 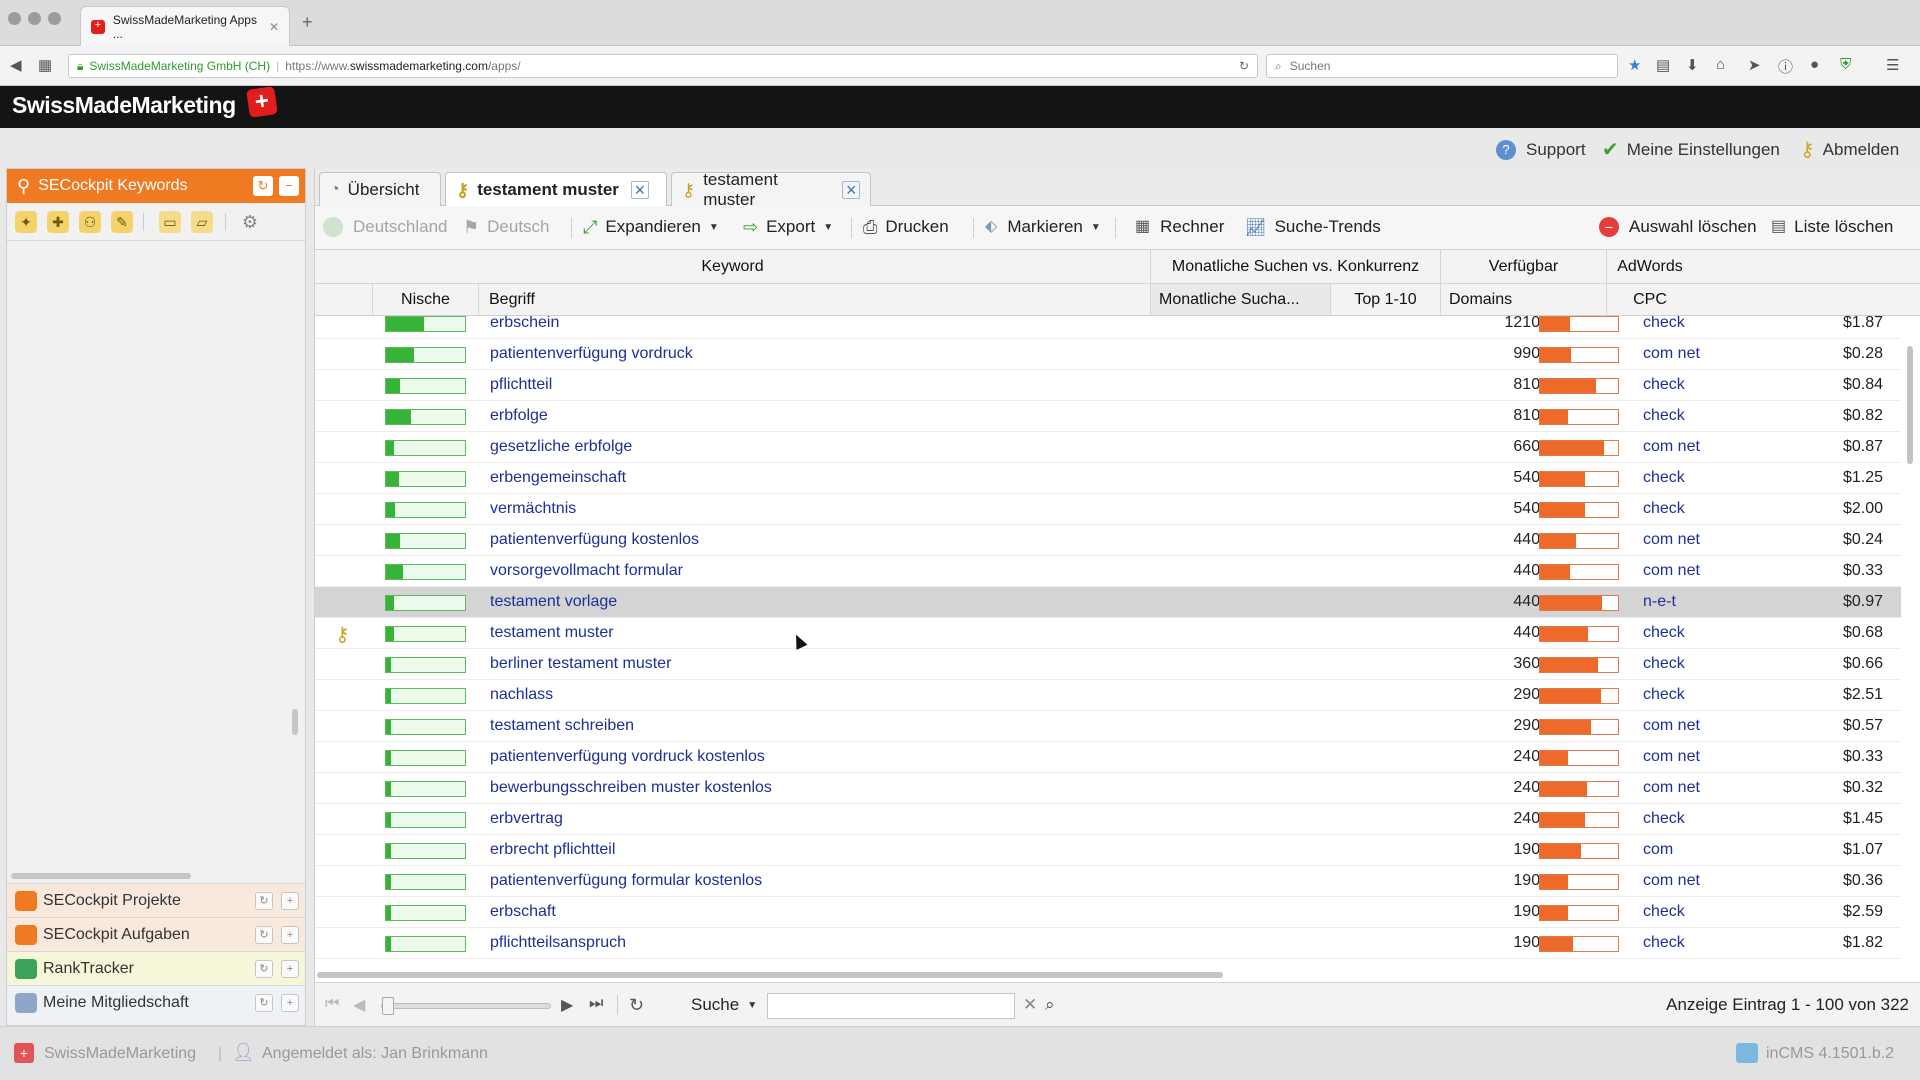 What do you see at coordinates (552, 633) in the screenshot?
I see `keyword-link: testament muster` at bounding box center [552, 633].